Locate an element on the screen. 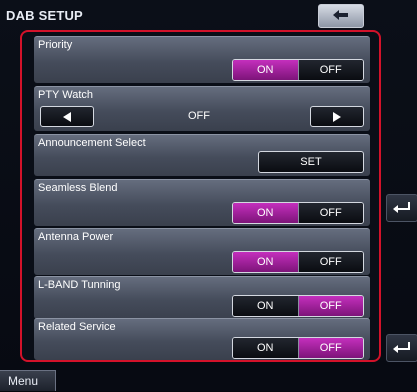 The height and width of the screenshot is (392, 417). priority-toggle: ON OFF is located at coordinates (298, 70).